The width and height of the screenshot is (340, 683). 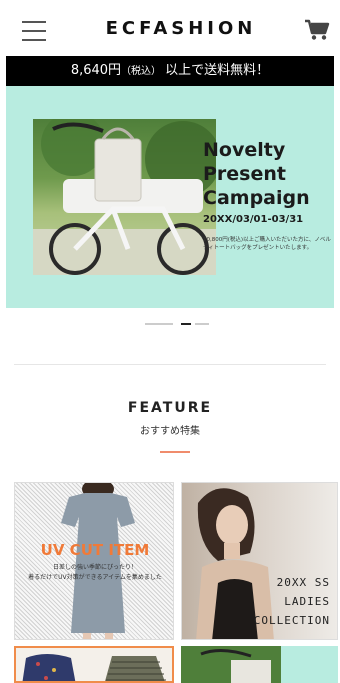 I want to click on hero-bicycle-image, so click(x=124, y=197).